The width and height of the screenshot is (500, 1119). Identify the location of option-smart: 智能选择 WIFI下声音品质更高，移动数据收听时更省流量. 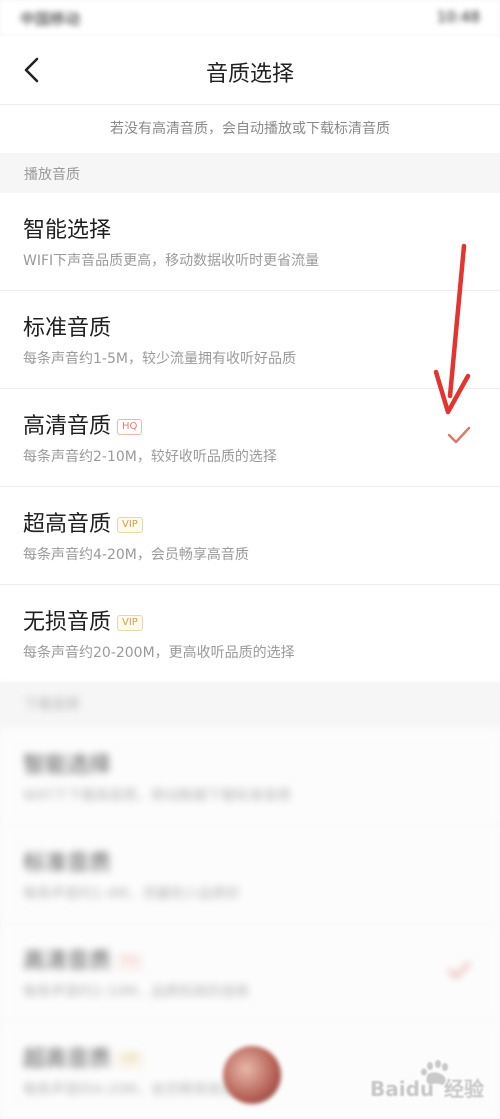
(250, 242).